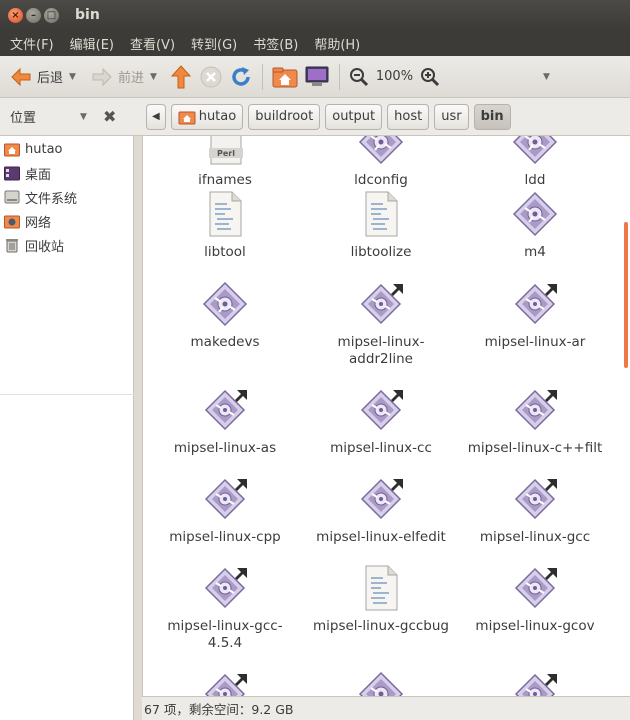 This screenshot has width=630, height=720. Describe the element at coordinates (381, 448) in the screenshot. I see `file-name: mipsel-linux-cc` at that location.